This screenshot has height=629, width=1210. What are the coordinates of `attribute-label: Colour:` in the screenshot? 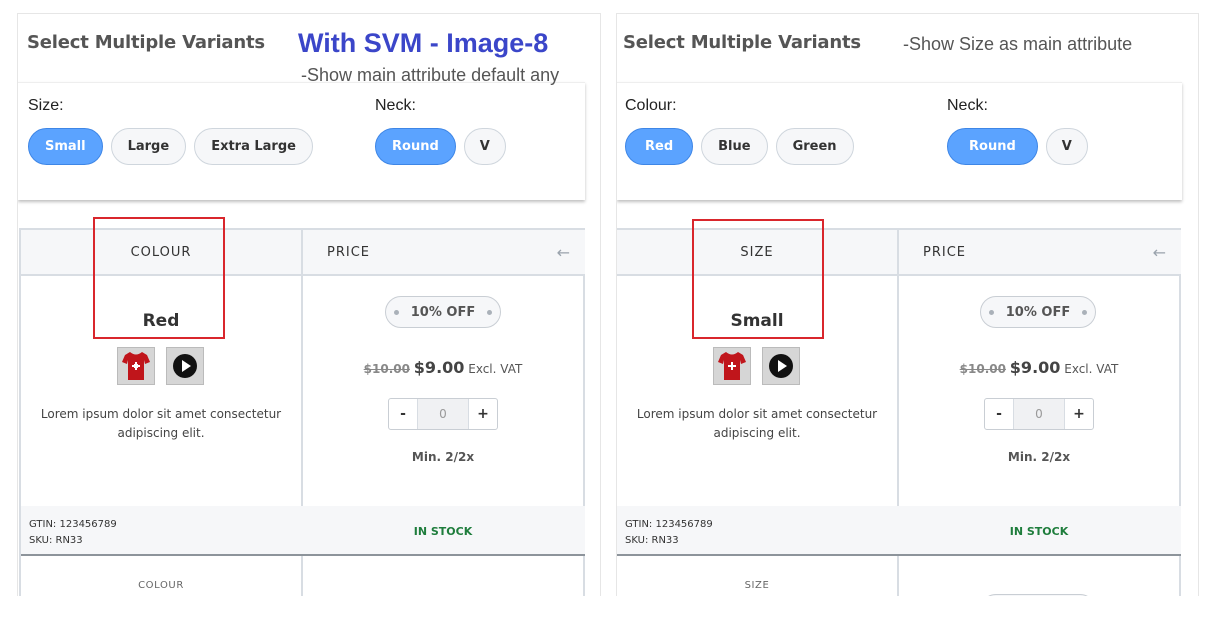 It's located at (651, 105).